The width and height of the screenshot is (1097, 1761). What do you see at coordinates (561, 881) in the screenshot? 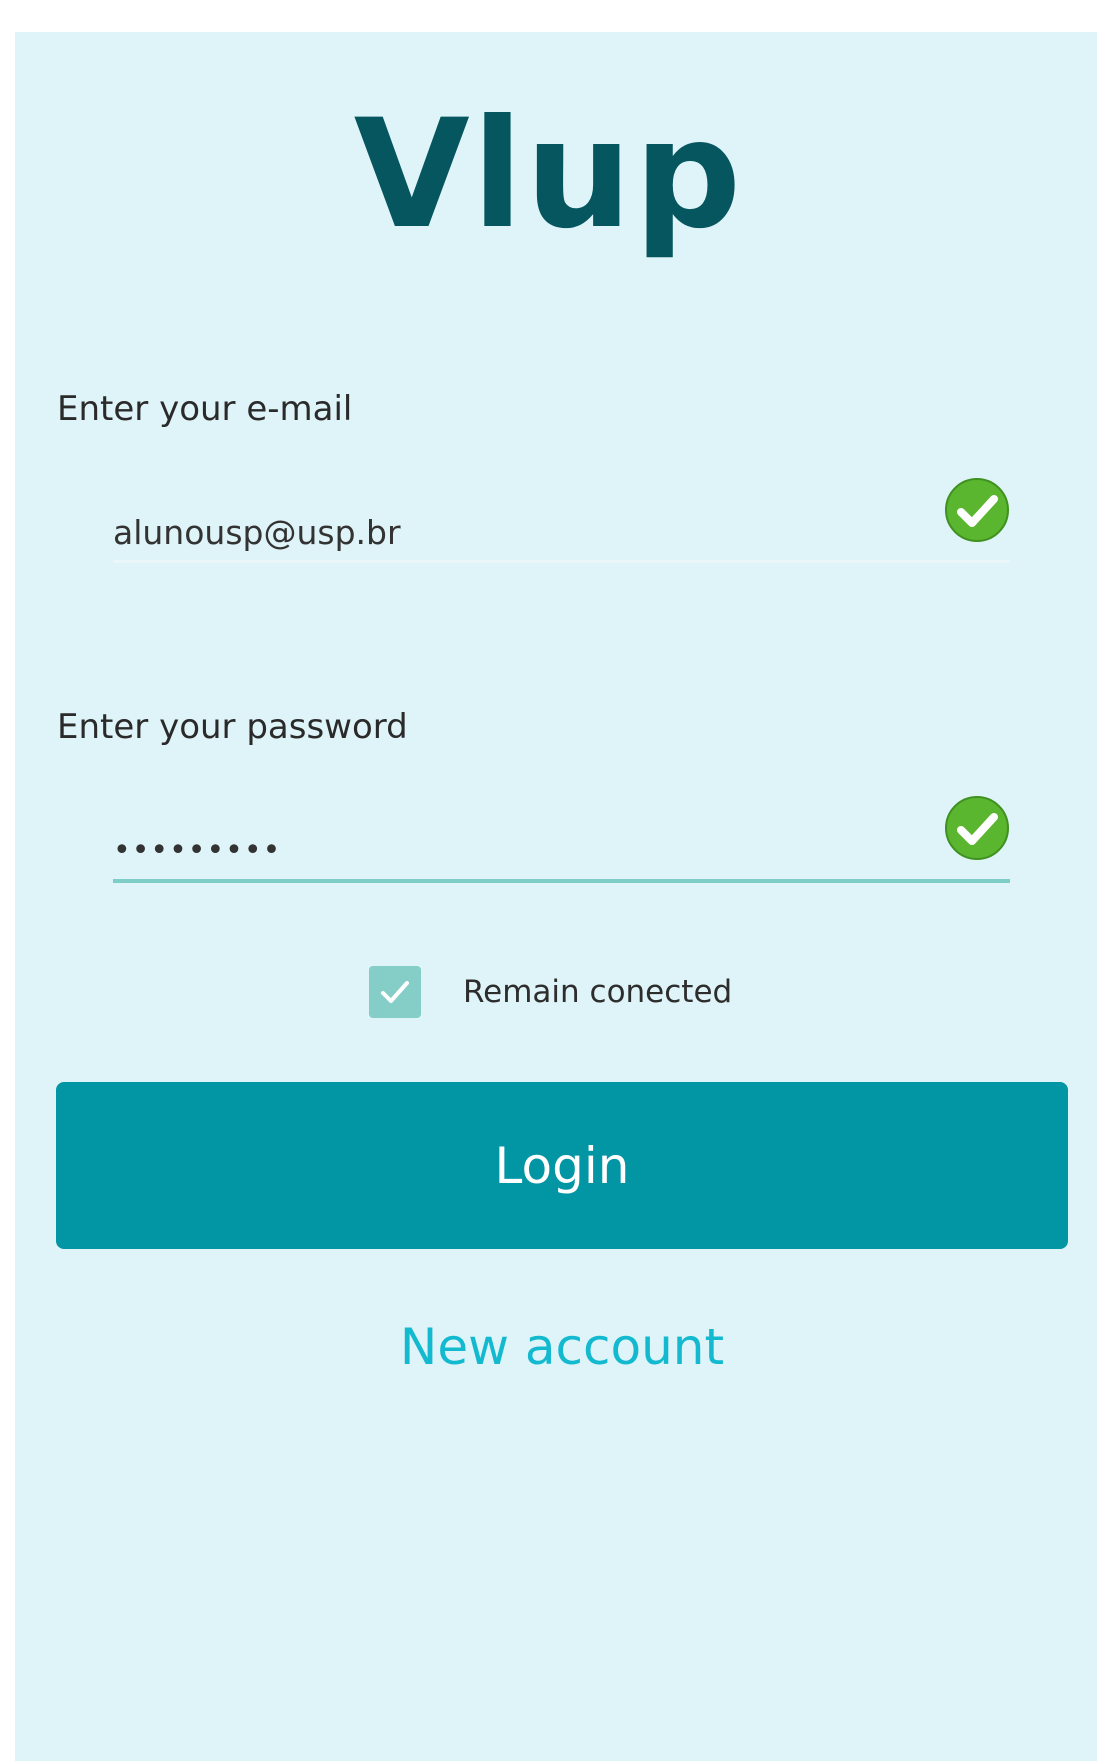
I see `password-field-underline` at bounding box center [561, 881].